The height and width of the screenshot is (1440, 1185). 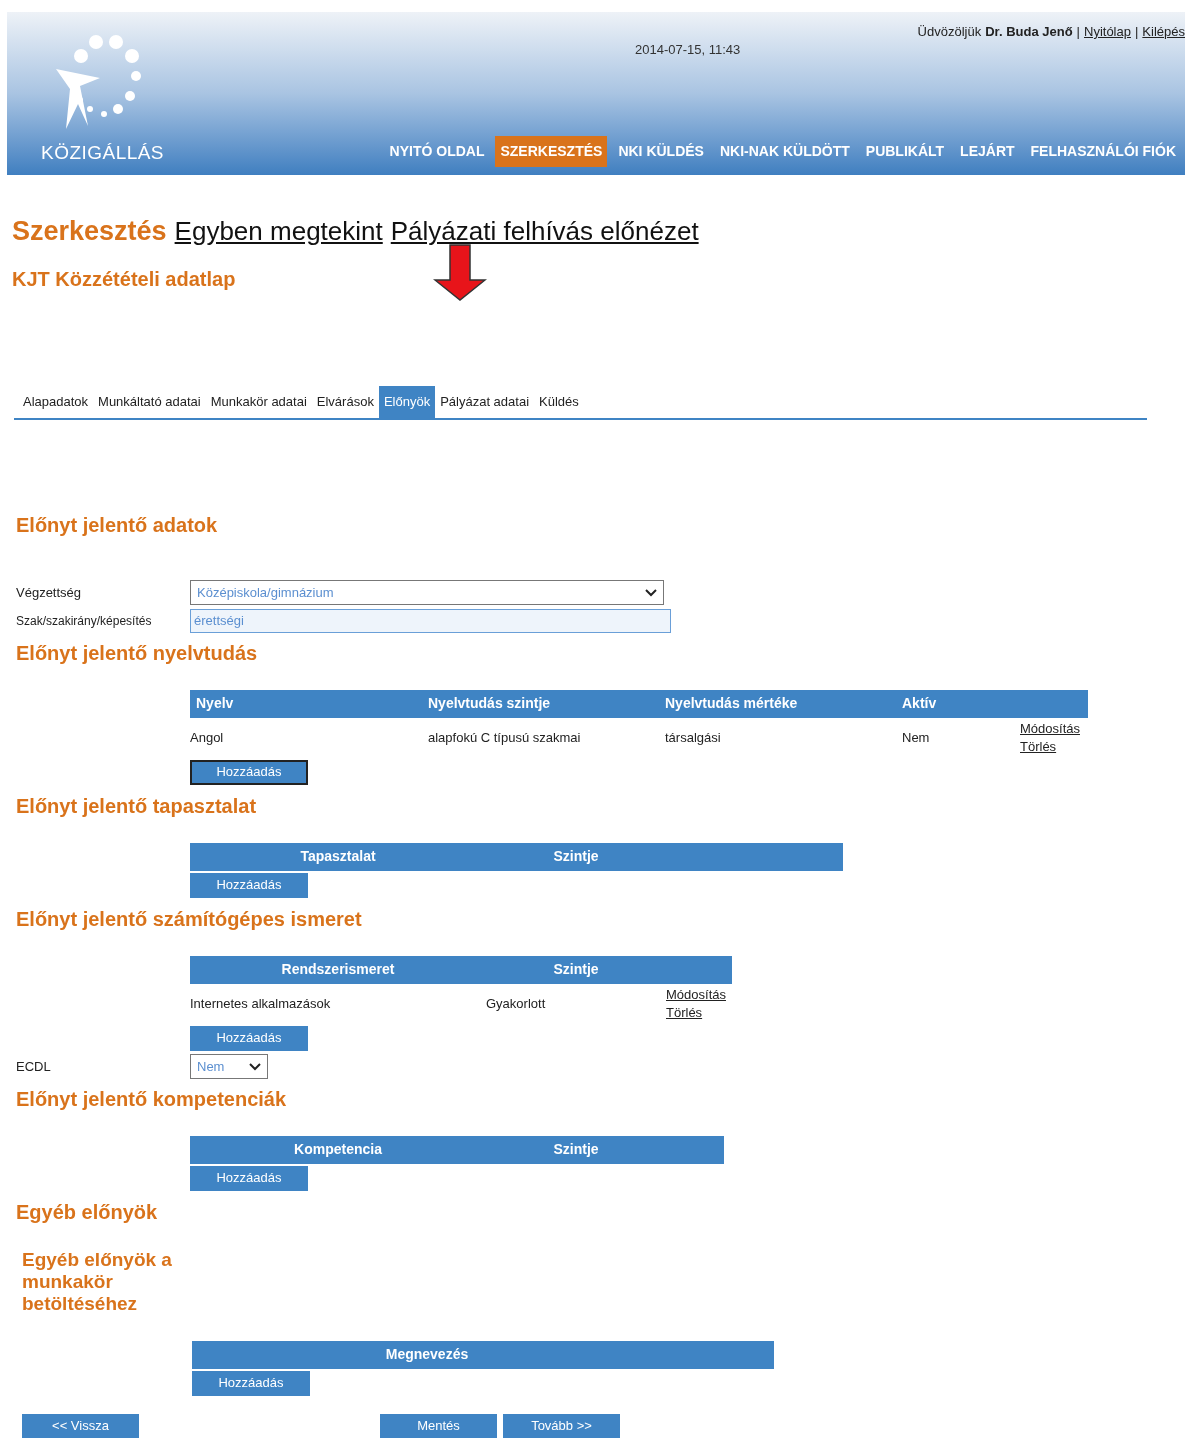 I want to click on nav-item: LEJÁRT, so click(x=987, y=151).